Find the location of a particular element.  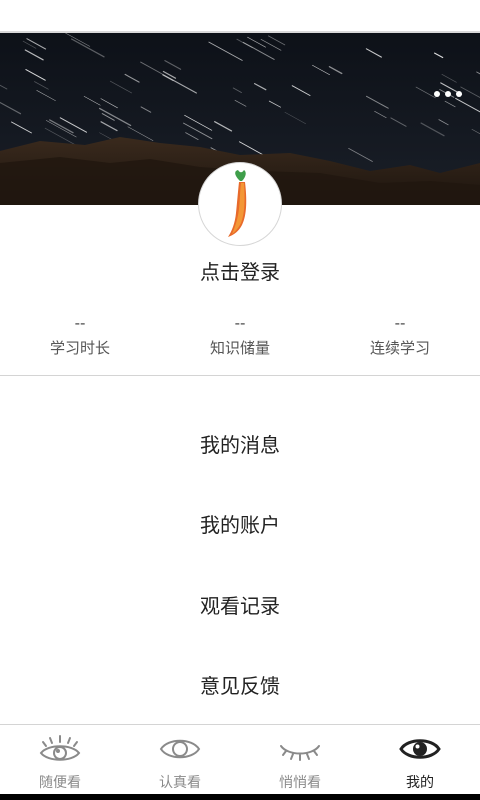

stats-row: -- 学习时长 -- 知识储量 -- 连续学习 is located at coordinates (240, 337).